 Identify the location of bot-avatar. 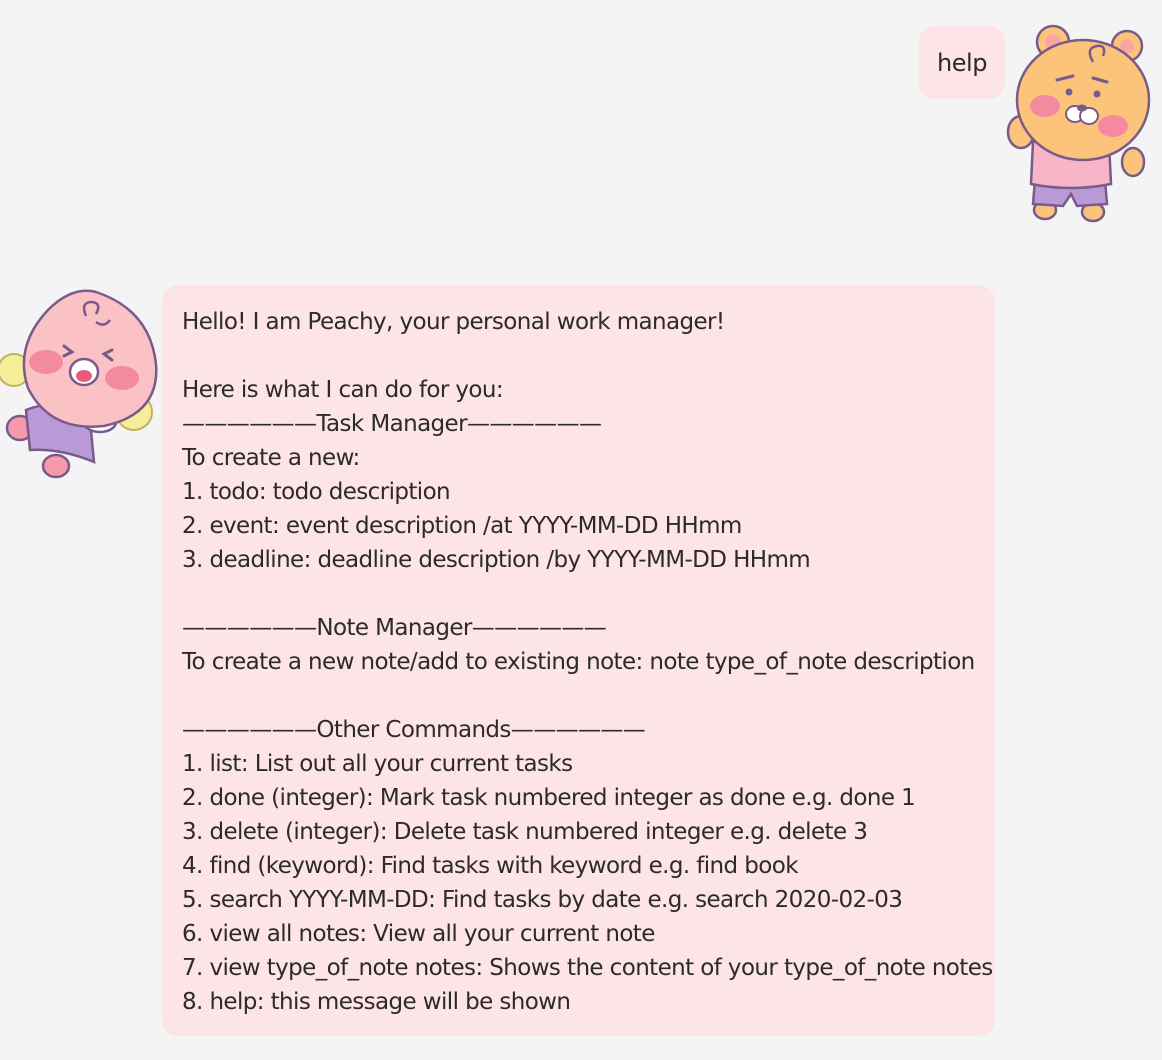
(80, 382).